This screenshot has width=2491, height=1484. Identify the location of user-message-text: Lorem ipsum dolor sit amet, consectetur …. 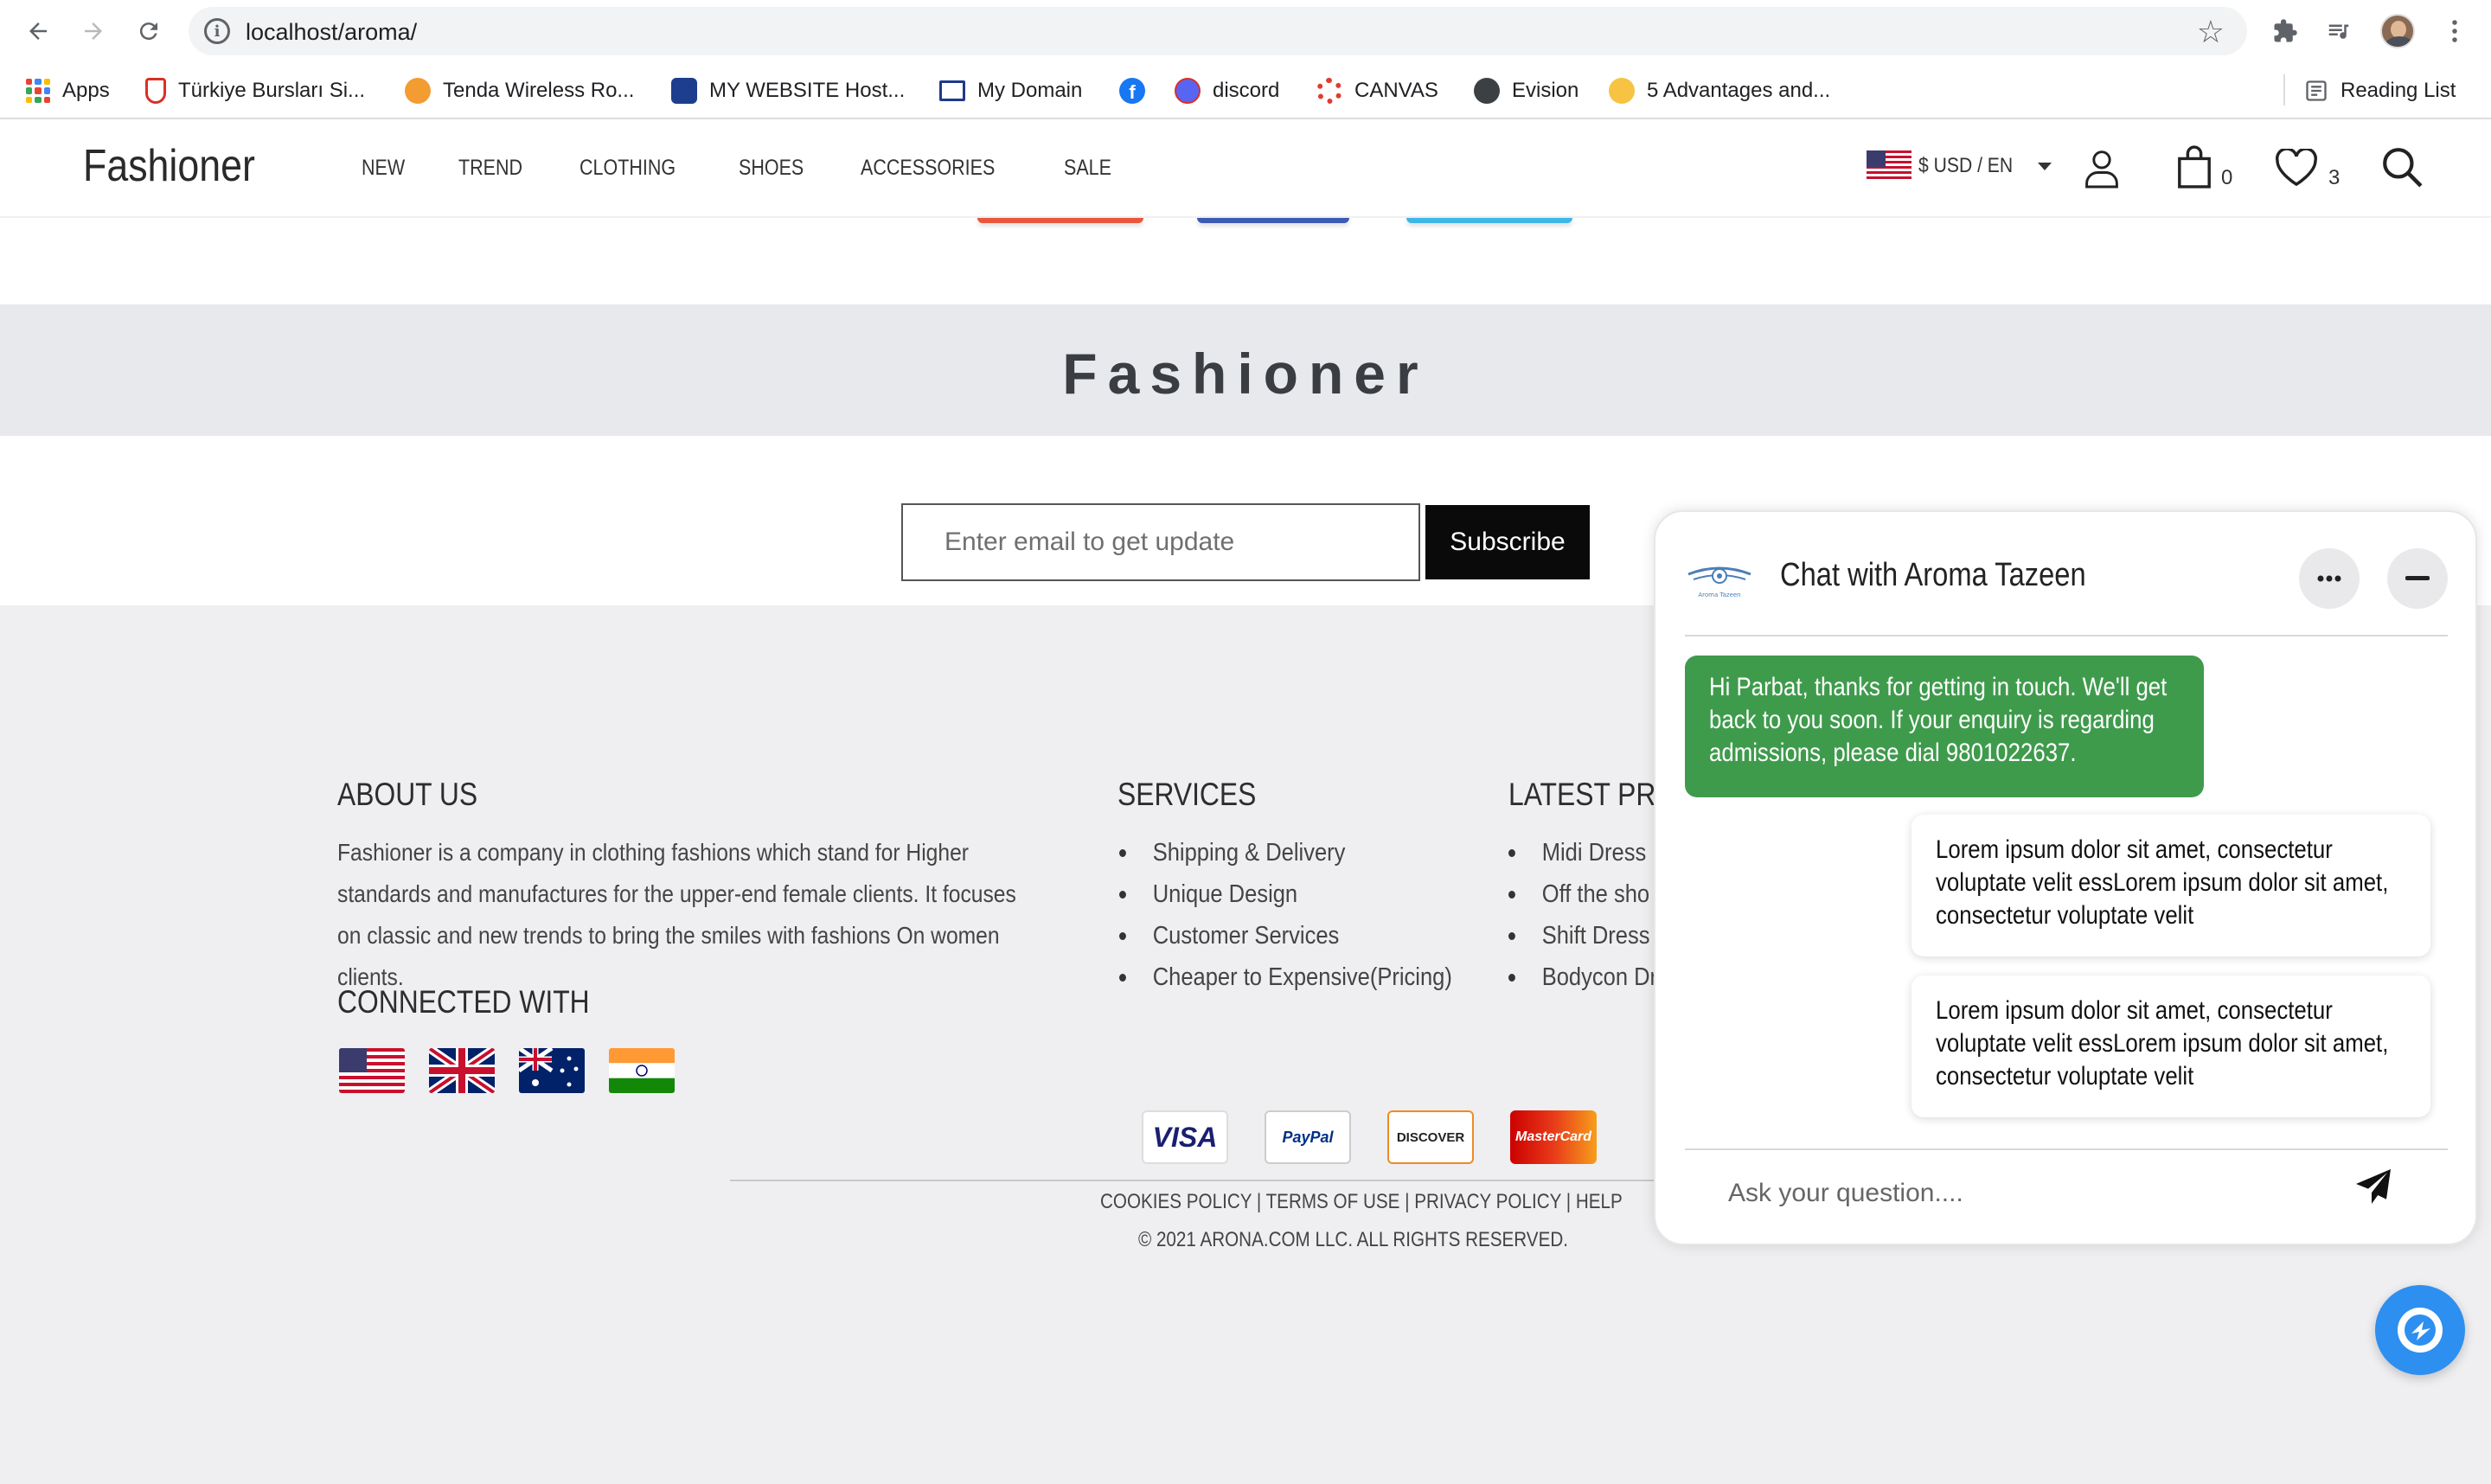
(2162, 1044).